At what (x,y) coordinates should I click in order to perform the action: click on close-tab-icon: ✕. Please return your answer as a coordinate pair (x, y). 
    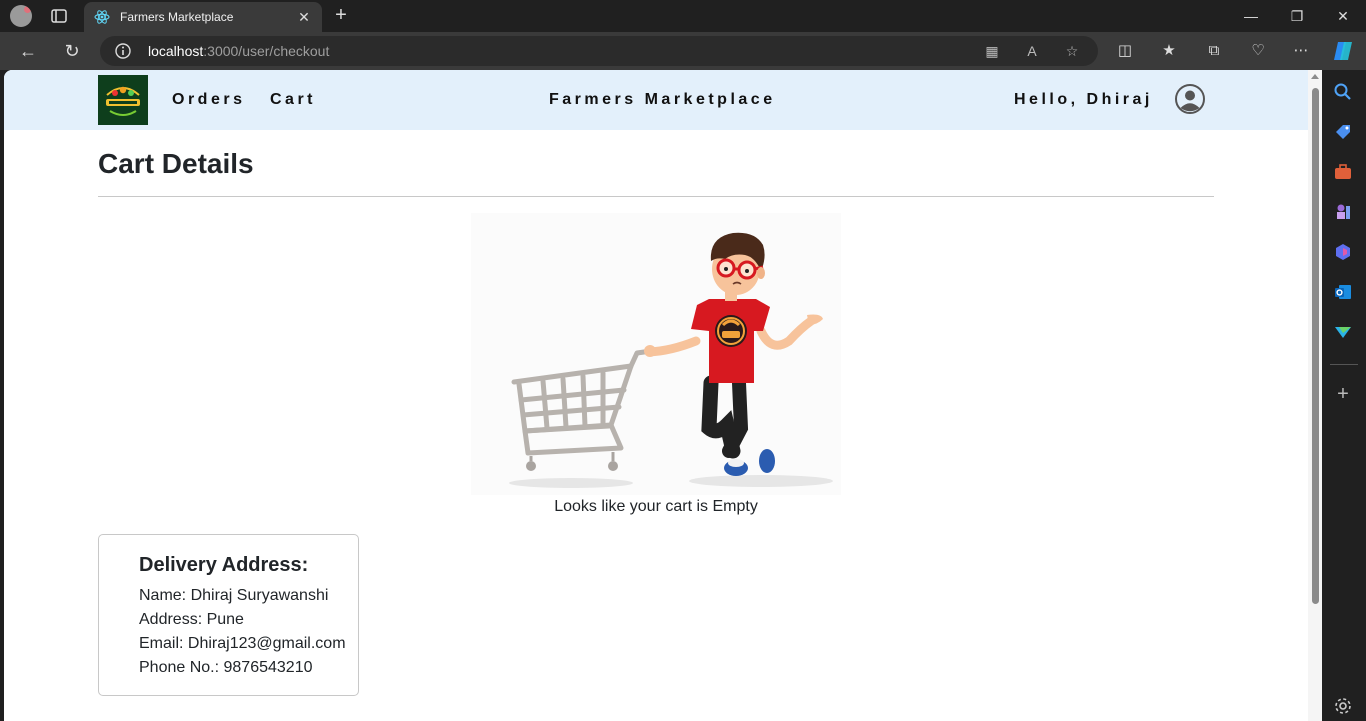
    Looking at the image, I should click on (304, 17).